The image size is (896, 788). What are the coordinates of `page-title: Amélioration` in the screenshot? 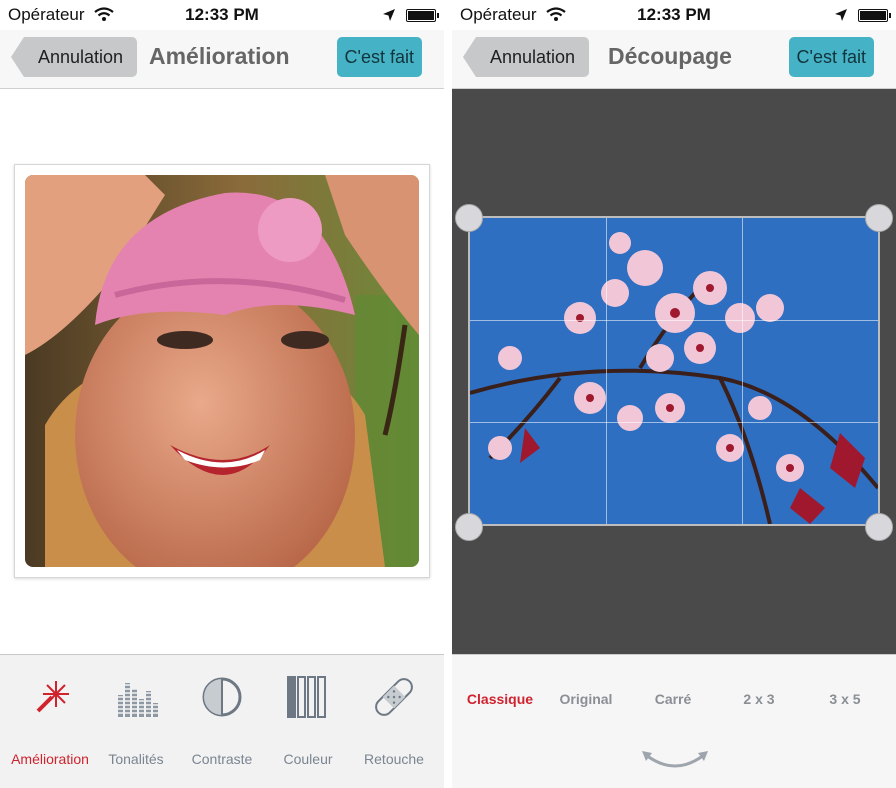 It's located at (219, 56).